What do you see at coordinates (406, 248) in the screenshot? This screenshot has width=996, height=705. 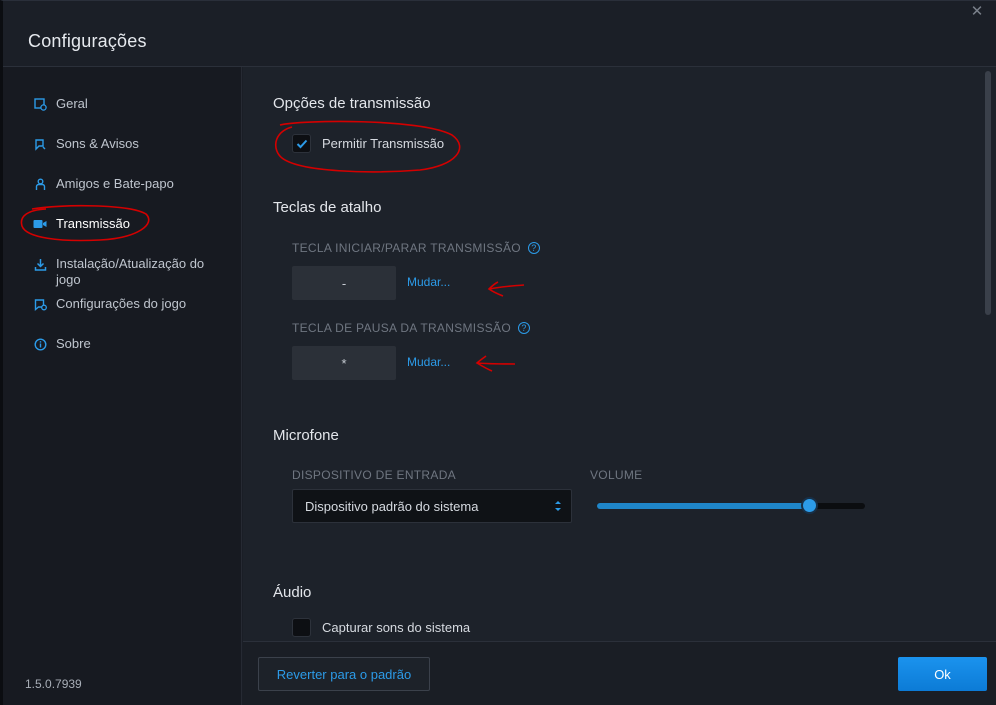 I see `start-stop-hotkey-text: TECLA INICIAR/PARAR TRANSMISSÃO` at bounding box center [406, 248].